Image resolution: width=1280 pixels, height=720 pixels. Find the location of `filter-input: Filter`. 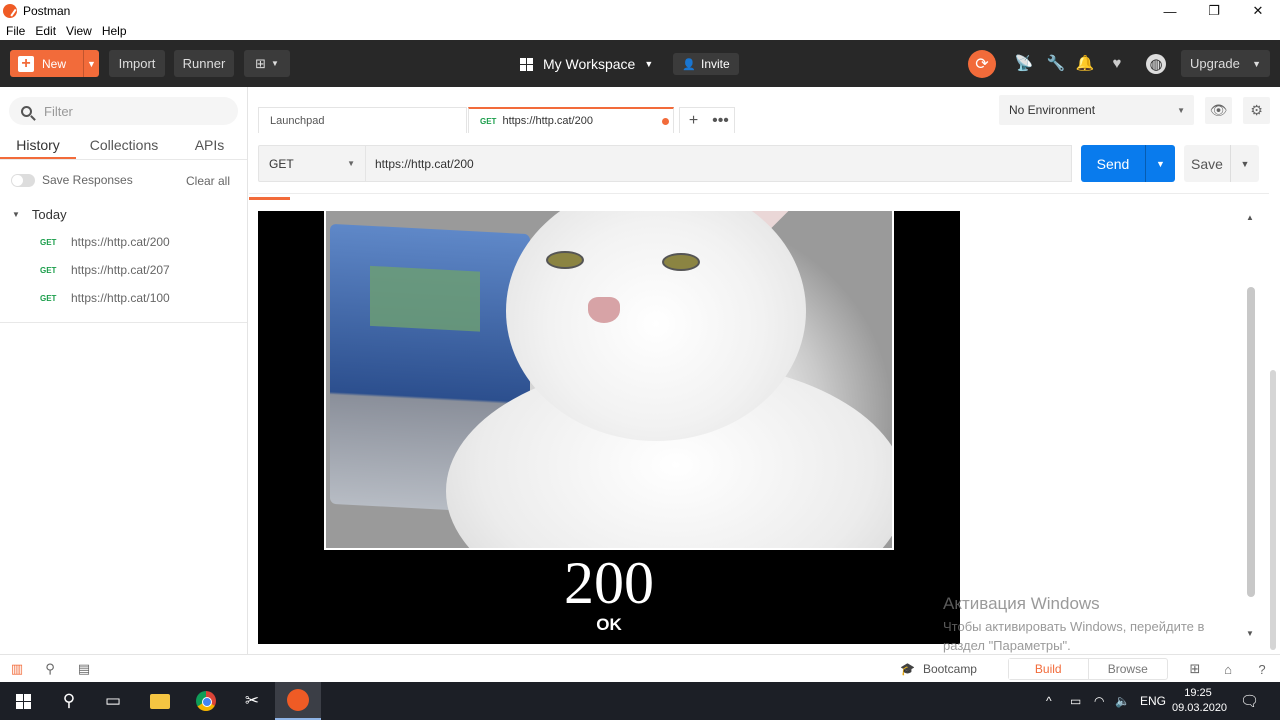

filter-input: Filter is located at coordinates (123, 111).